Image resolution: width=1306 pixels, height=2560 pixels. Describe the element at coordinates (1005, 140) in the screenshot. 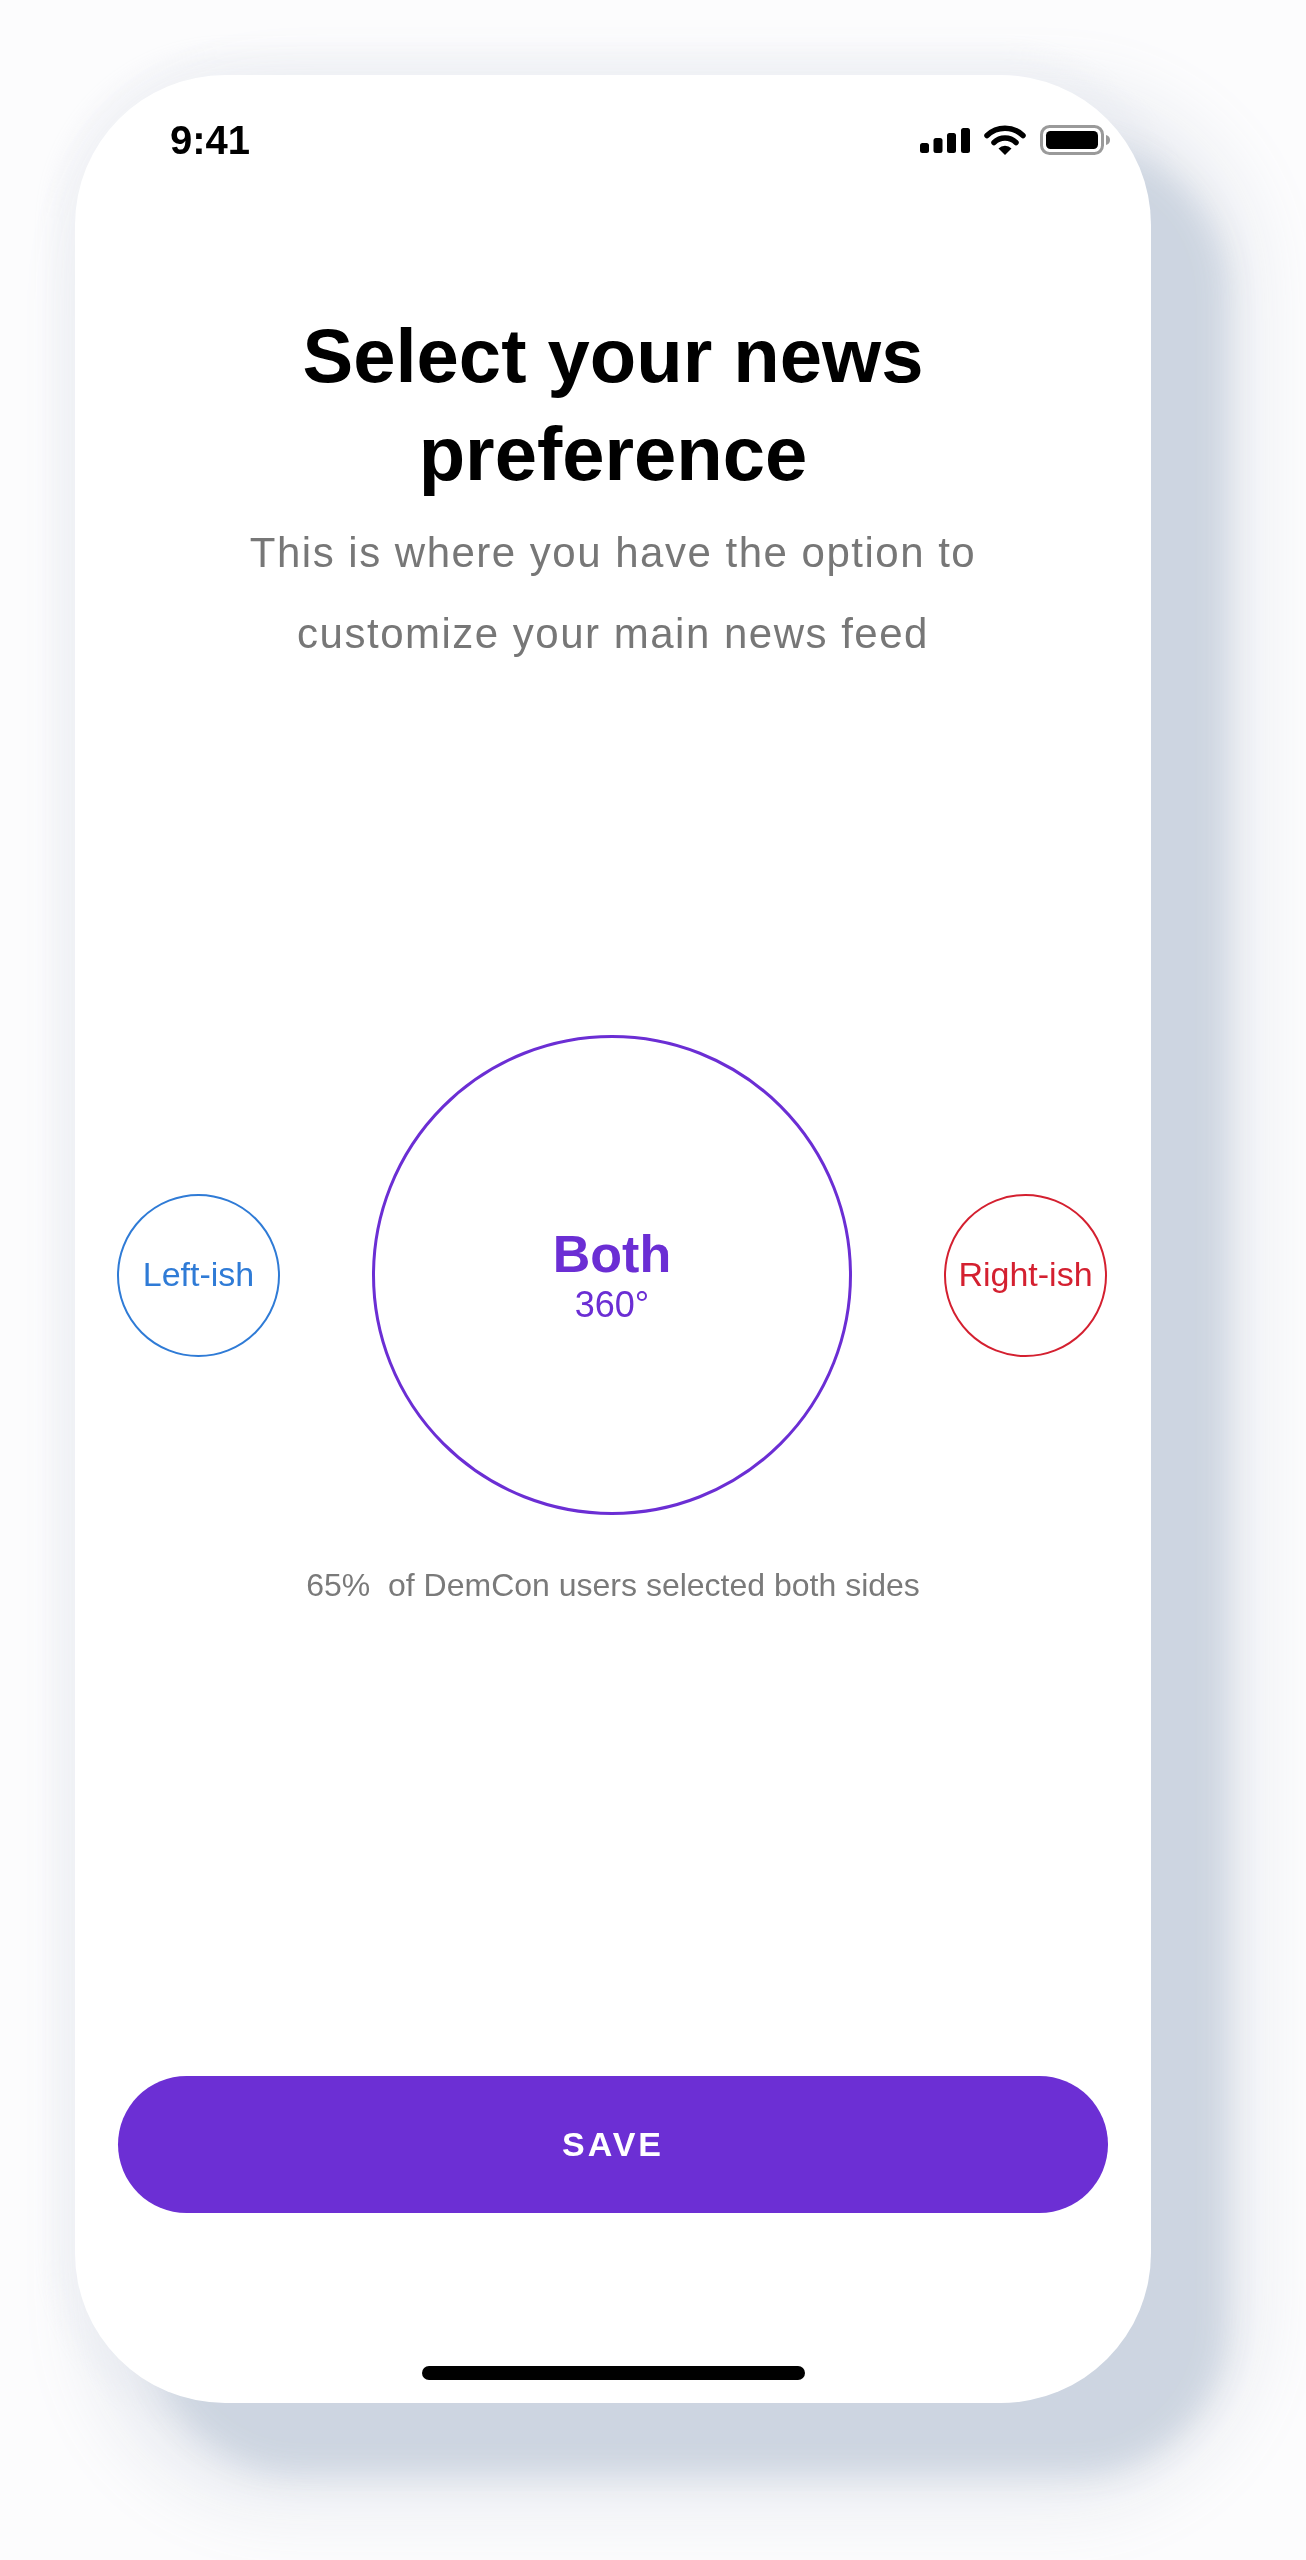

I see `wifi-icon` at that location.